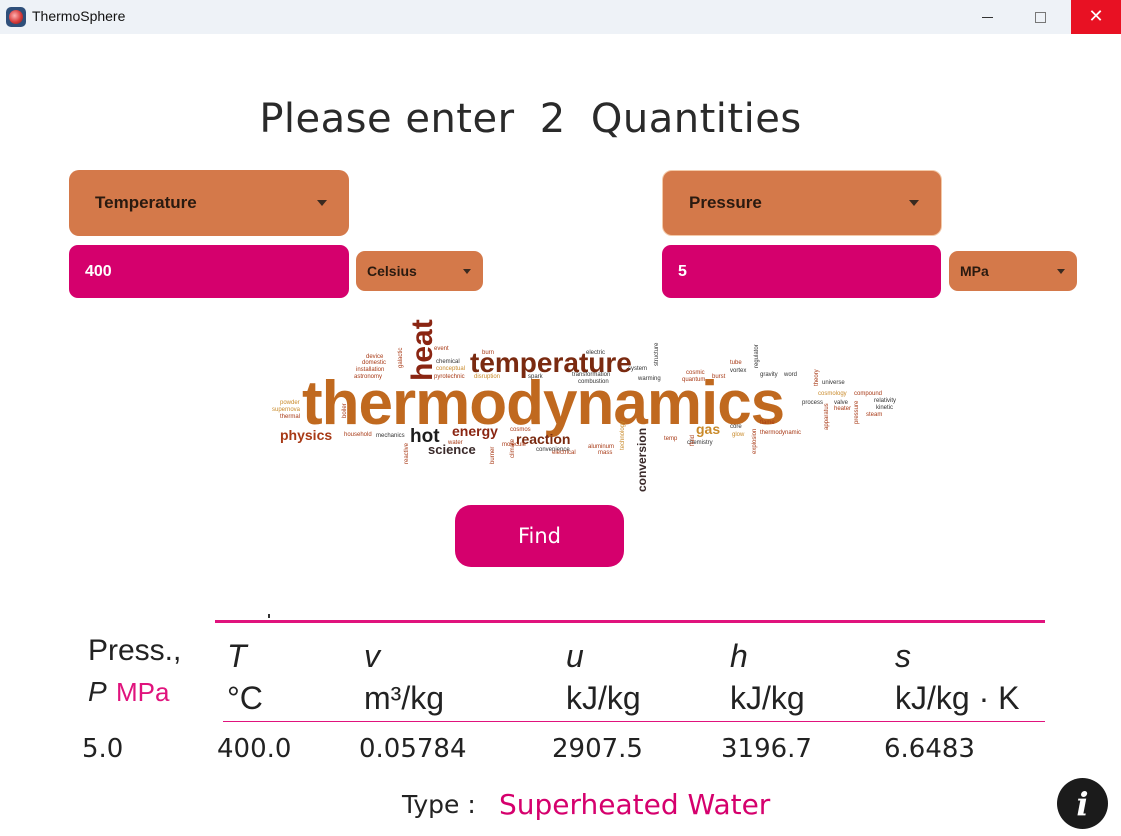 Image resolution: width=1121 pixels, height=836 pixels. Describe the element at coordinates (738, 435) in the screenshot. I see `wordcloud-word: glow` at that location.